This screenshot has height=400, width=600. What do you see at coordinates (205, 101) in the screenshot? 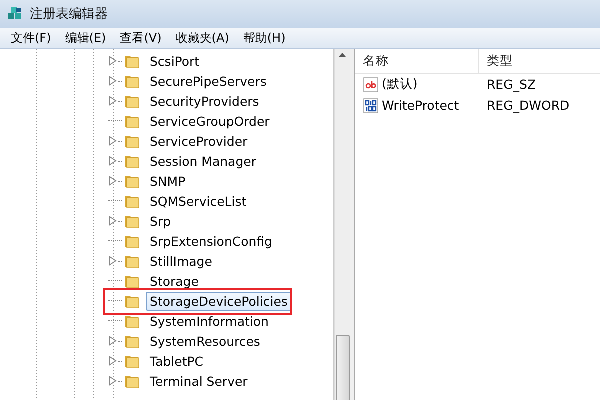
I see `tree-item: SecurityProviders` at bounding box center [205, 101].